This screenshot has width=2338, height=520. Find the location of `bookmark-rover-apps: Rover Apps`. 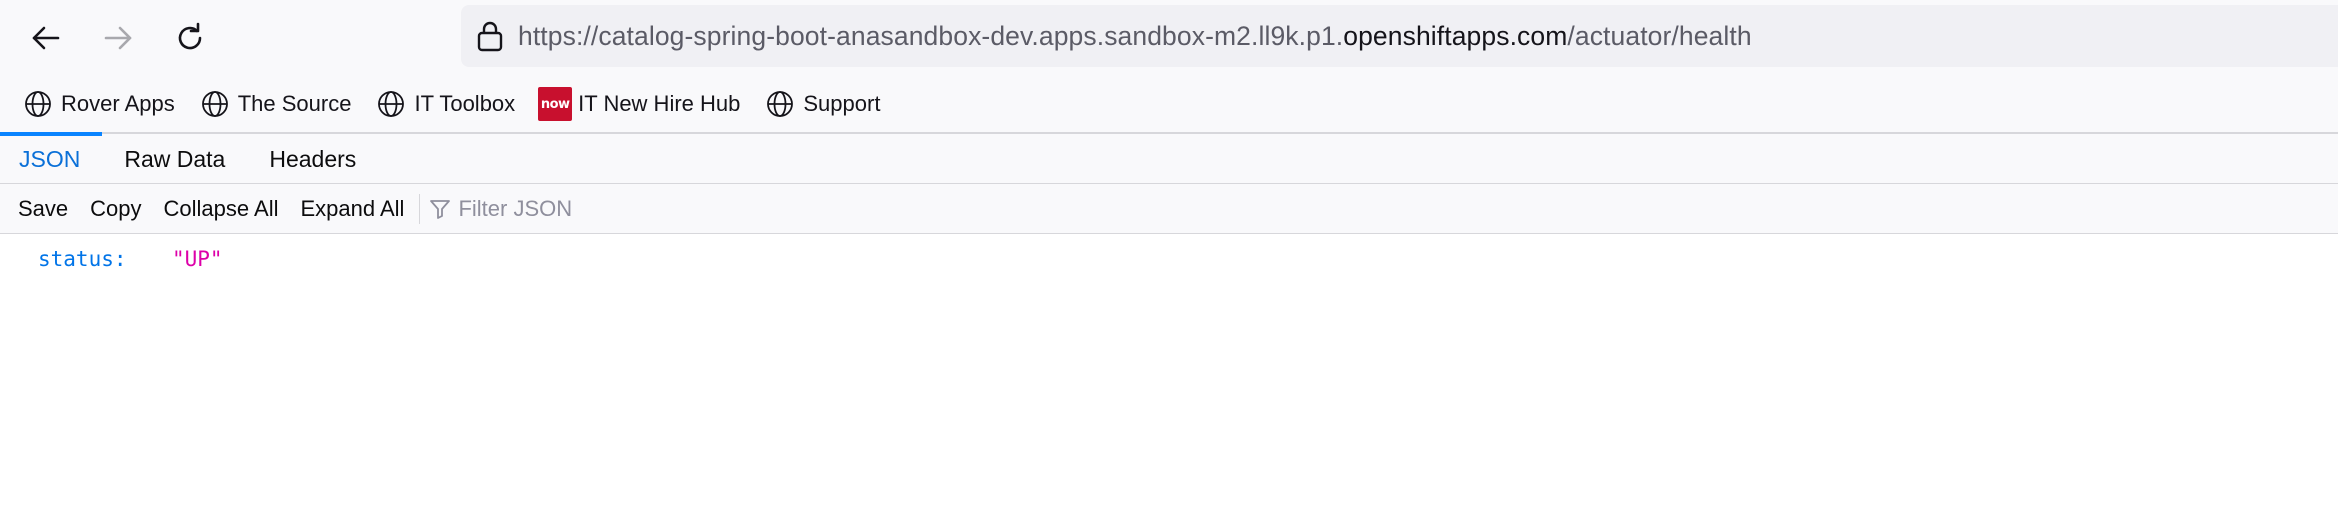

bookmark-rover-apps: Rover Apps is located at coordinates (98, 104).